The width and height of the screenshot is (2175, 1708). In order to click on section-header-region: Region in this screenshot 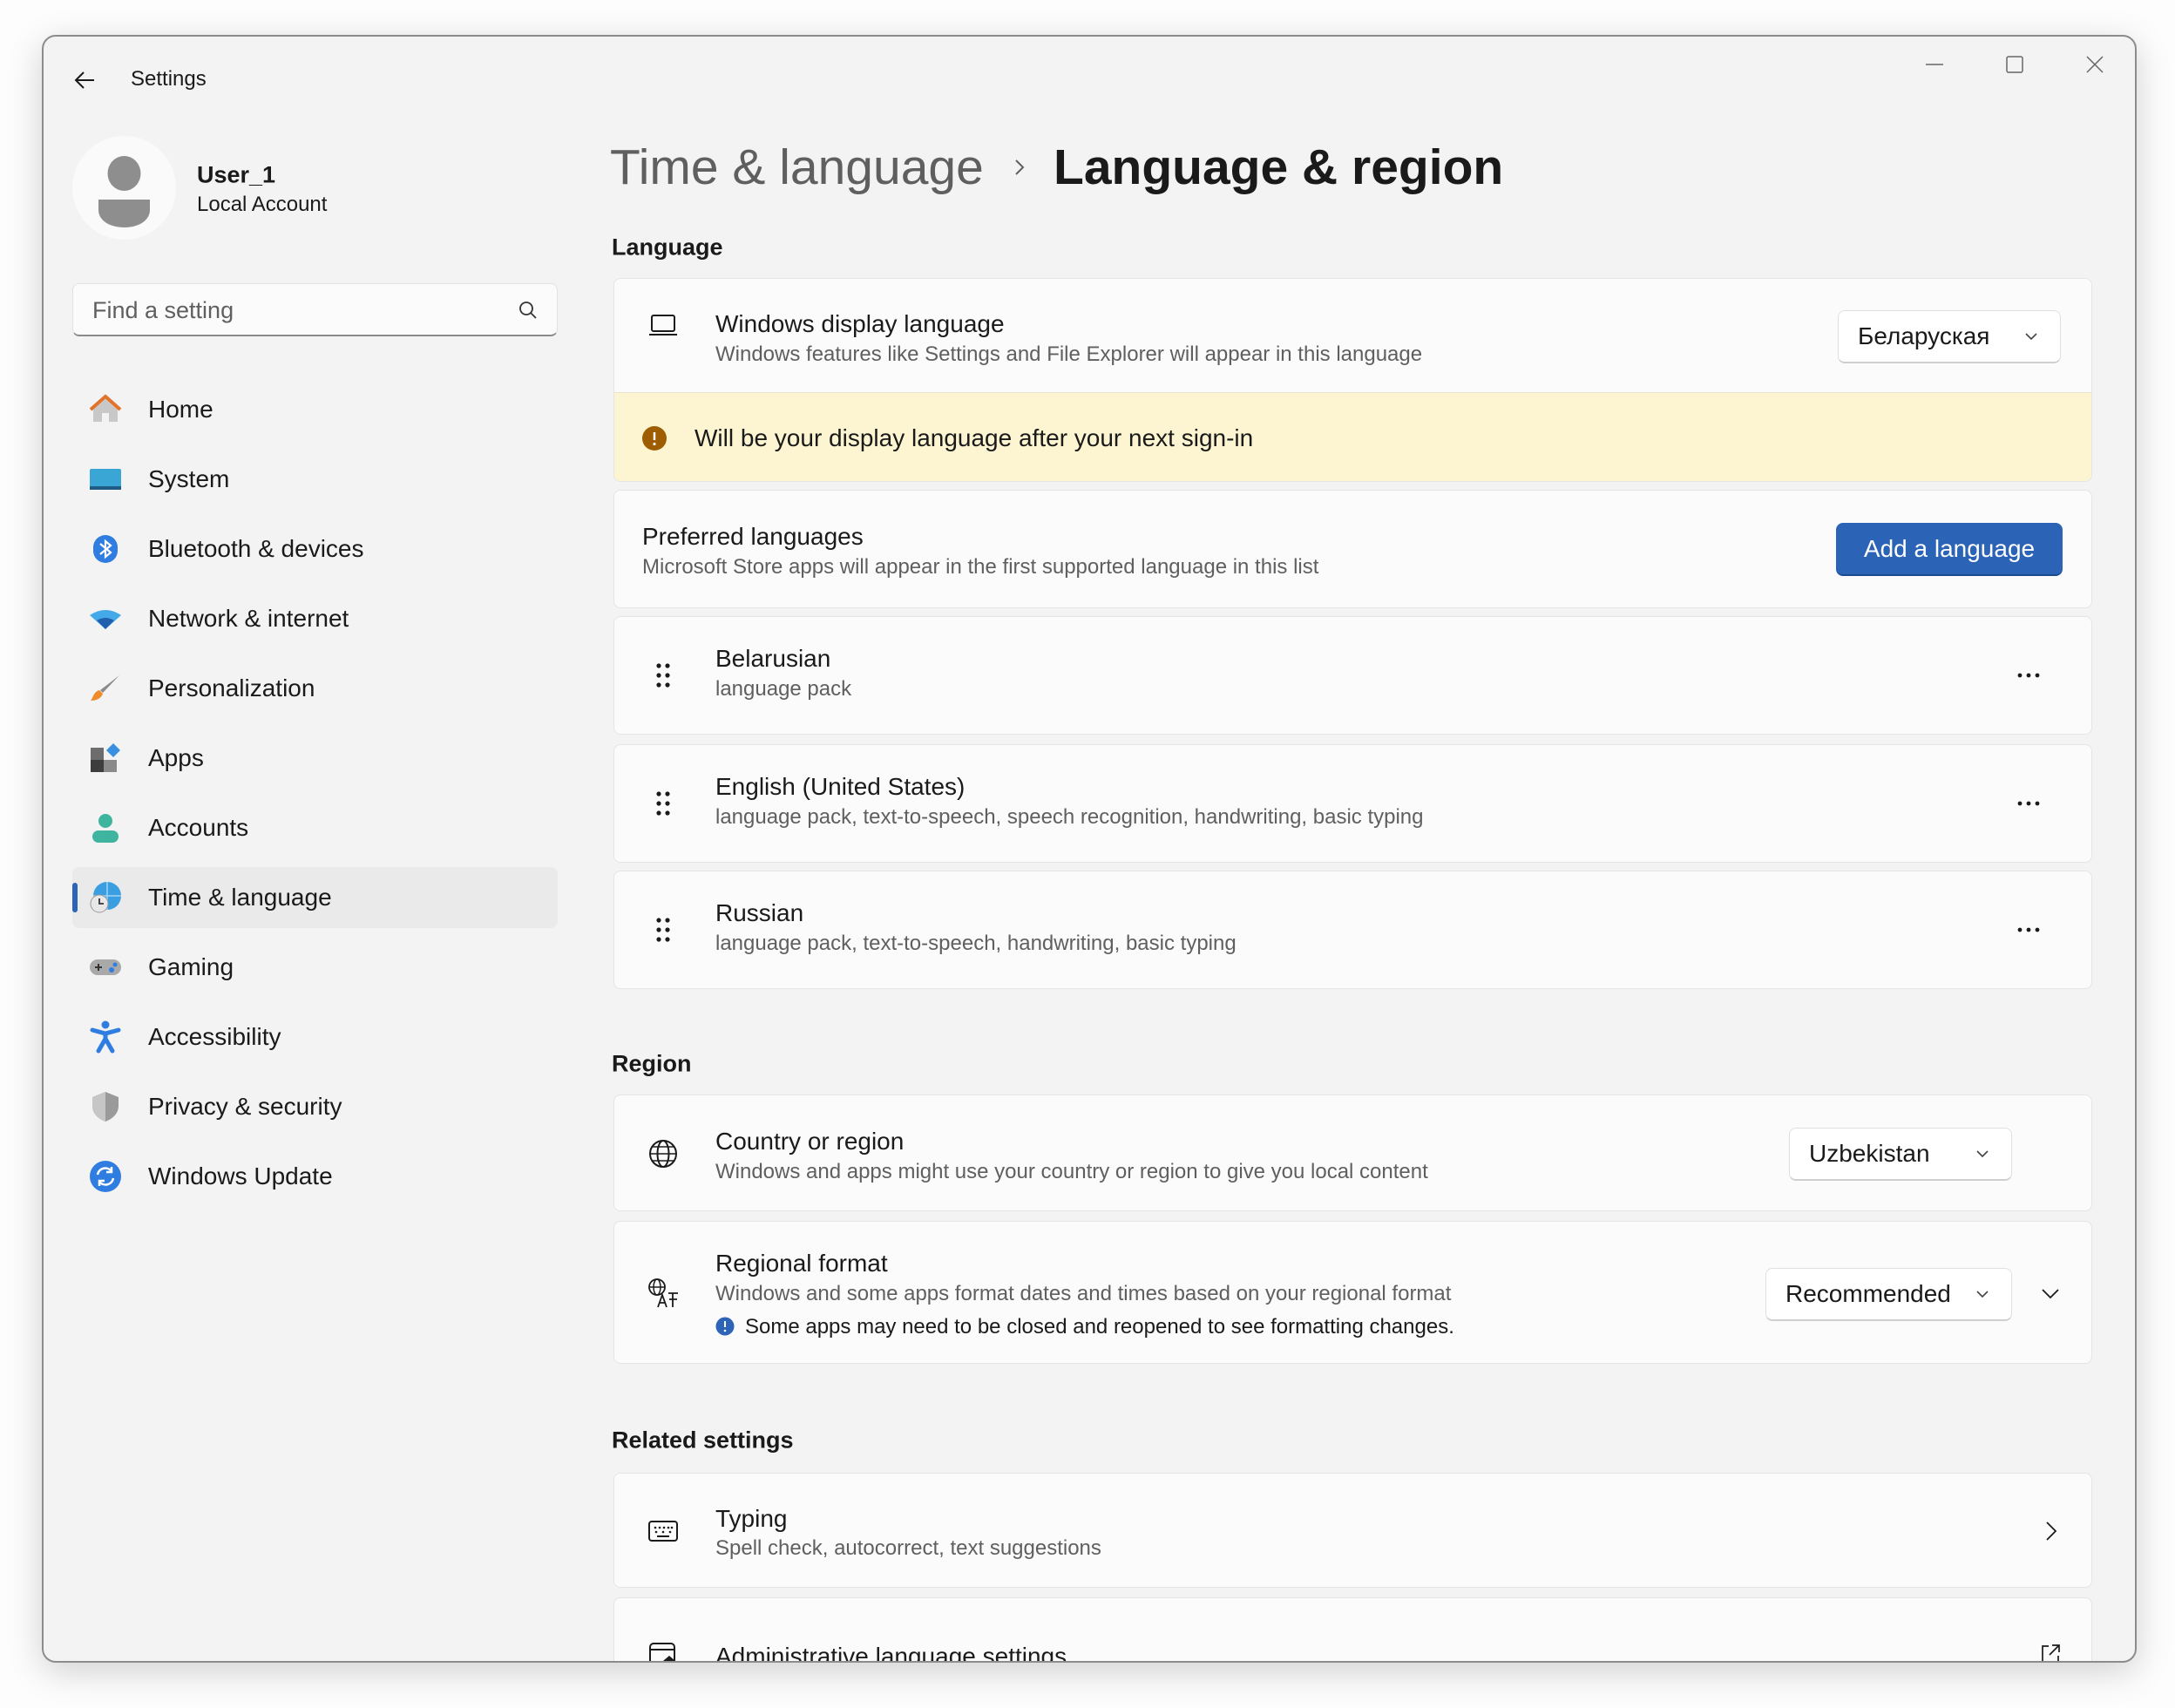, I will do `click(652, 1063)`.